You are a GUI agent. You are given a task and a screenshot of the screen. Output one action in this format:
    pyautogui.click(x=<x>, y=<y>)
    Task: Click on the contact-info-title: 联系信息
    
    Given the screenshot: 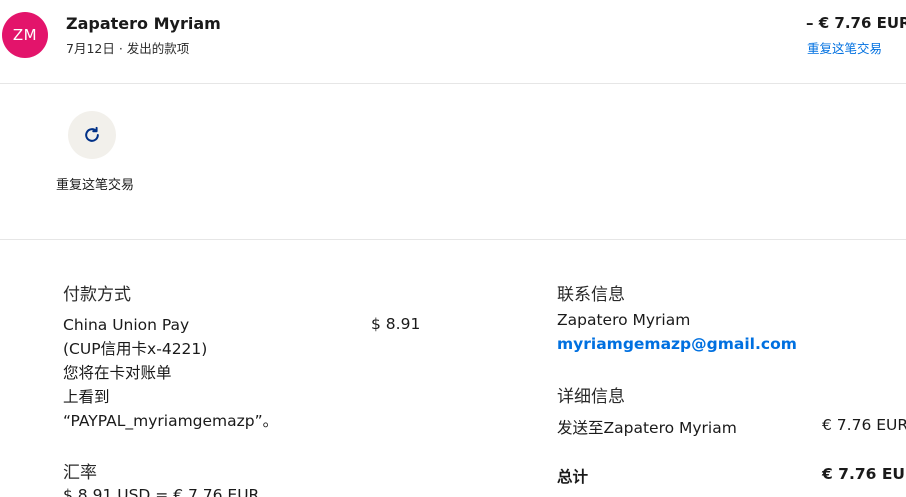 What is the action you would take?
    pyautogui.click(x=591, y=295)
    